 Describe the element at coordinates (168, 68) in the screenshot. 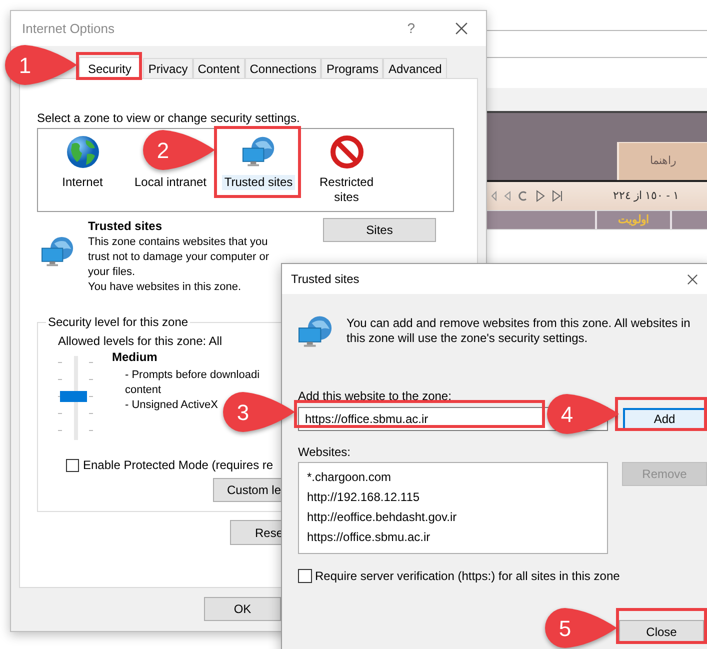

I see `tab: Privacy` at that location.